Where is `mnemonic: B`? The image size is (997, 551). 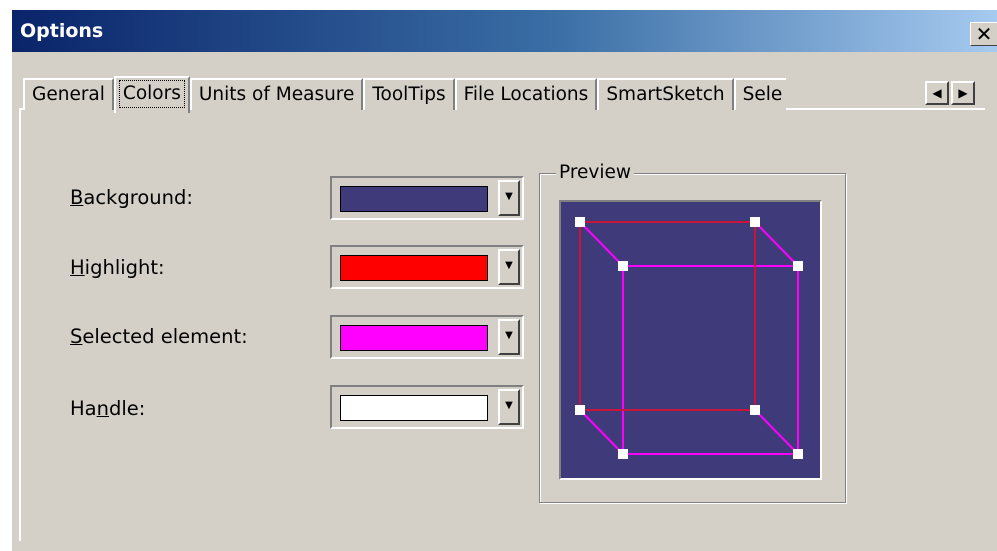
mnemonic: B is located at coordinates (77, 197).